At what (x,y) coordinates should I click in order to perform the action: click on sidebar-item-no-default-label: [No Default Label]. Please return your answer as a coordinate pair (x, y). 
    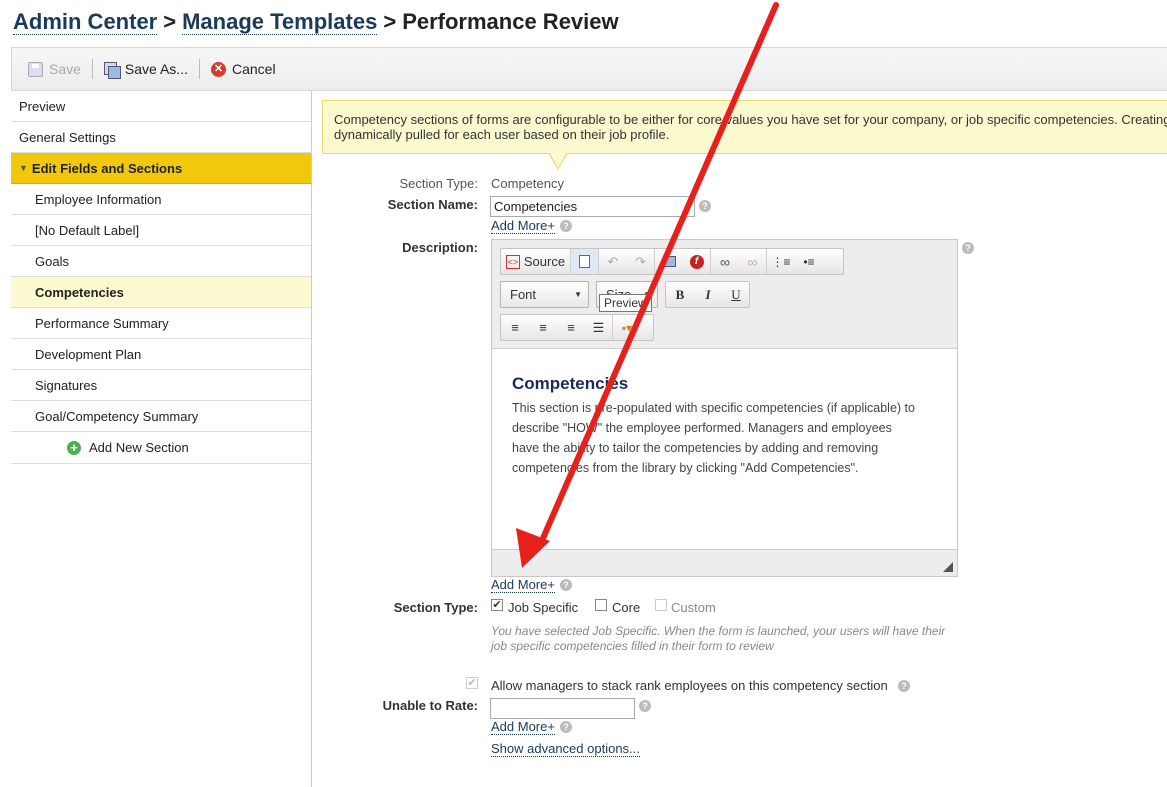
    Looking at the image, I should click on (161, 230).